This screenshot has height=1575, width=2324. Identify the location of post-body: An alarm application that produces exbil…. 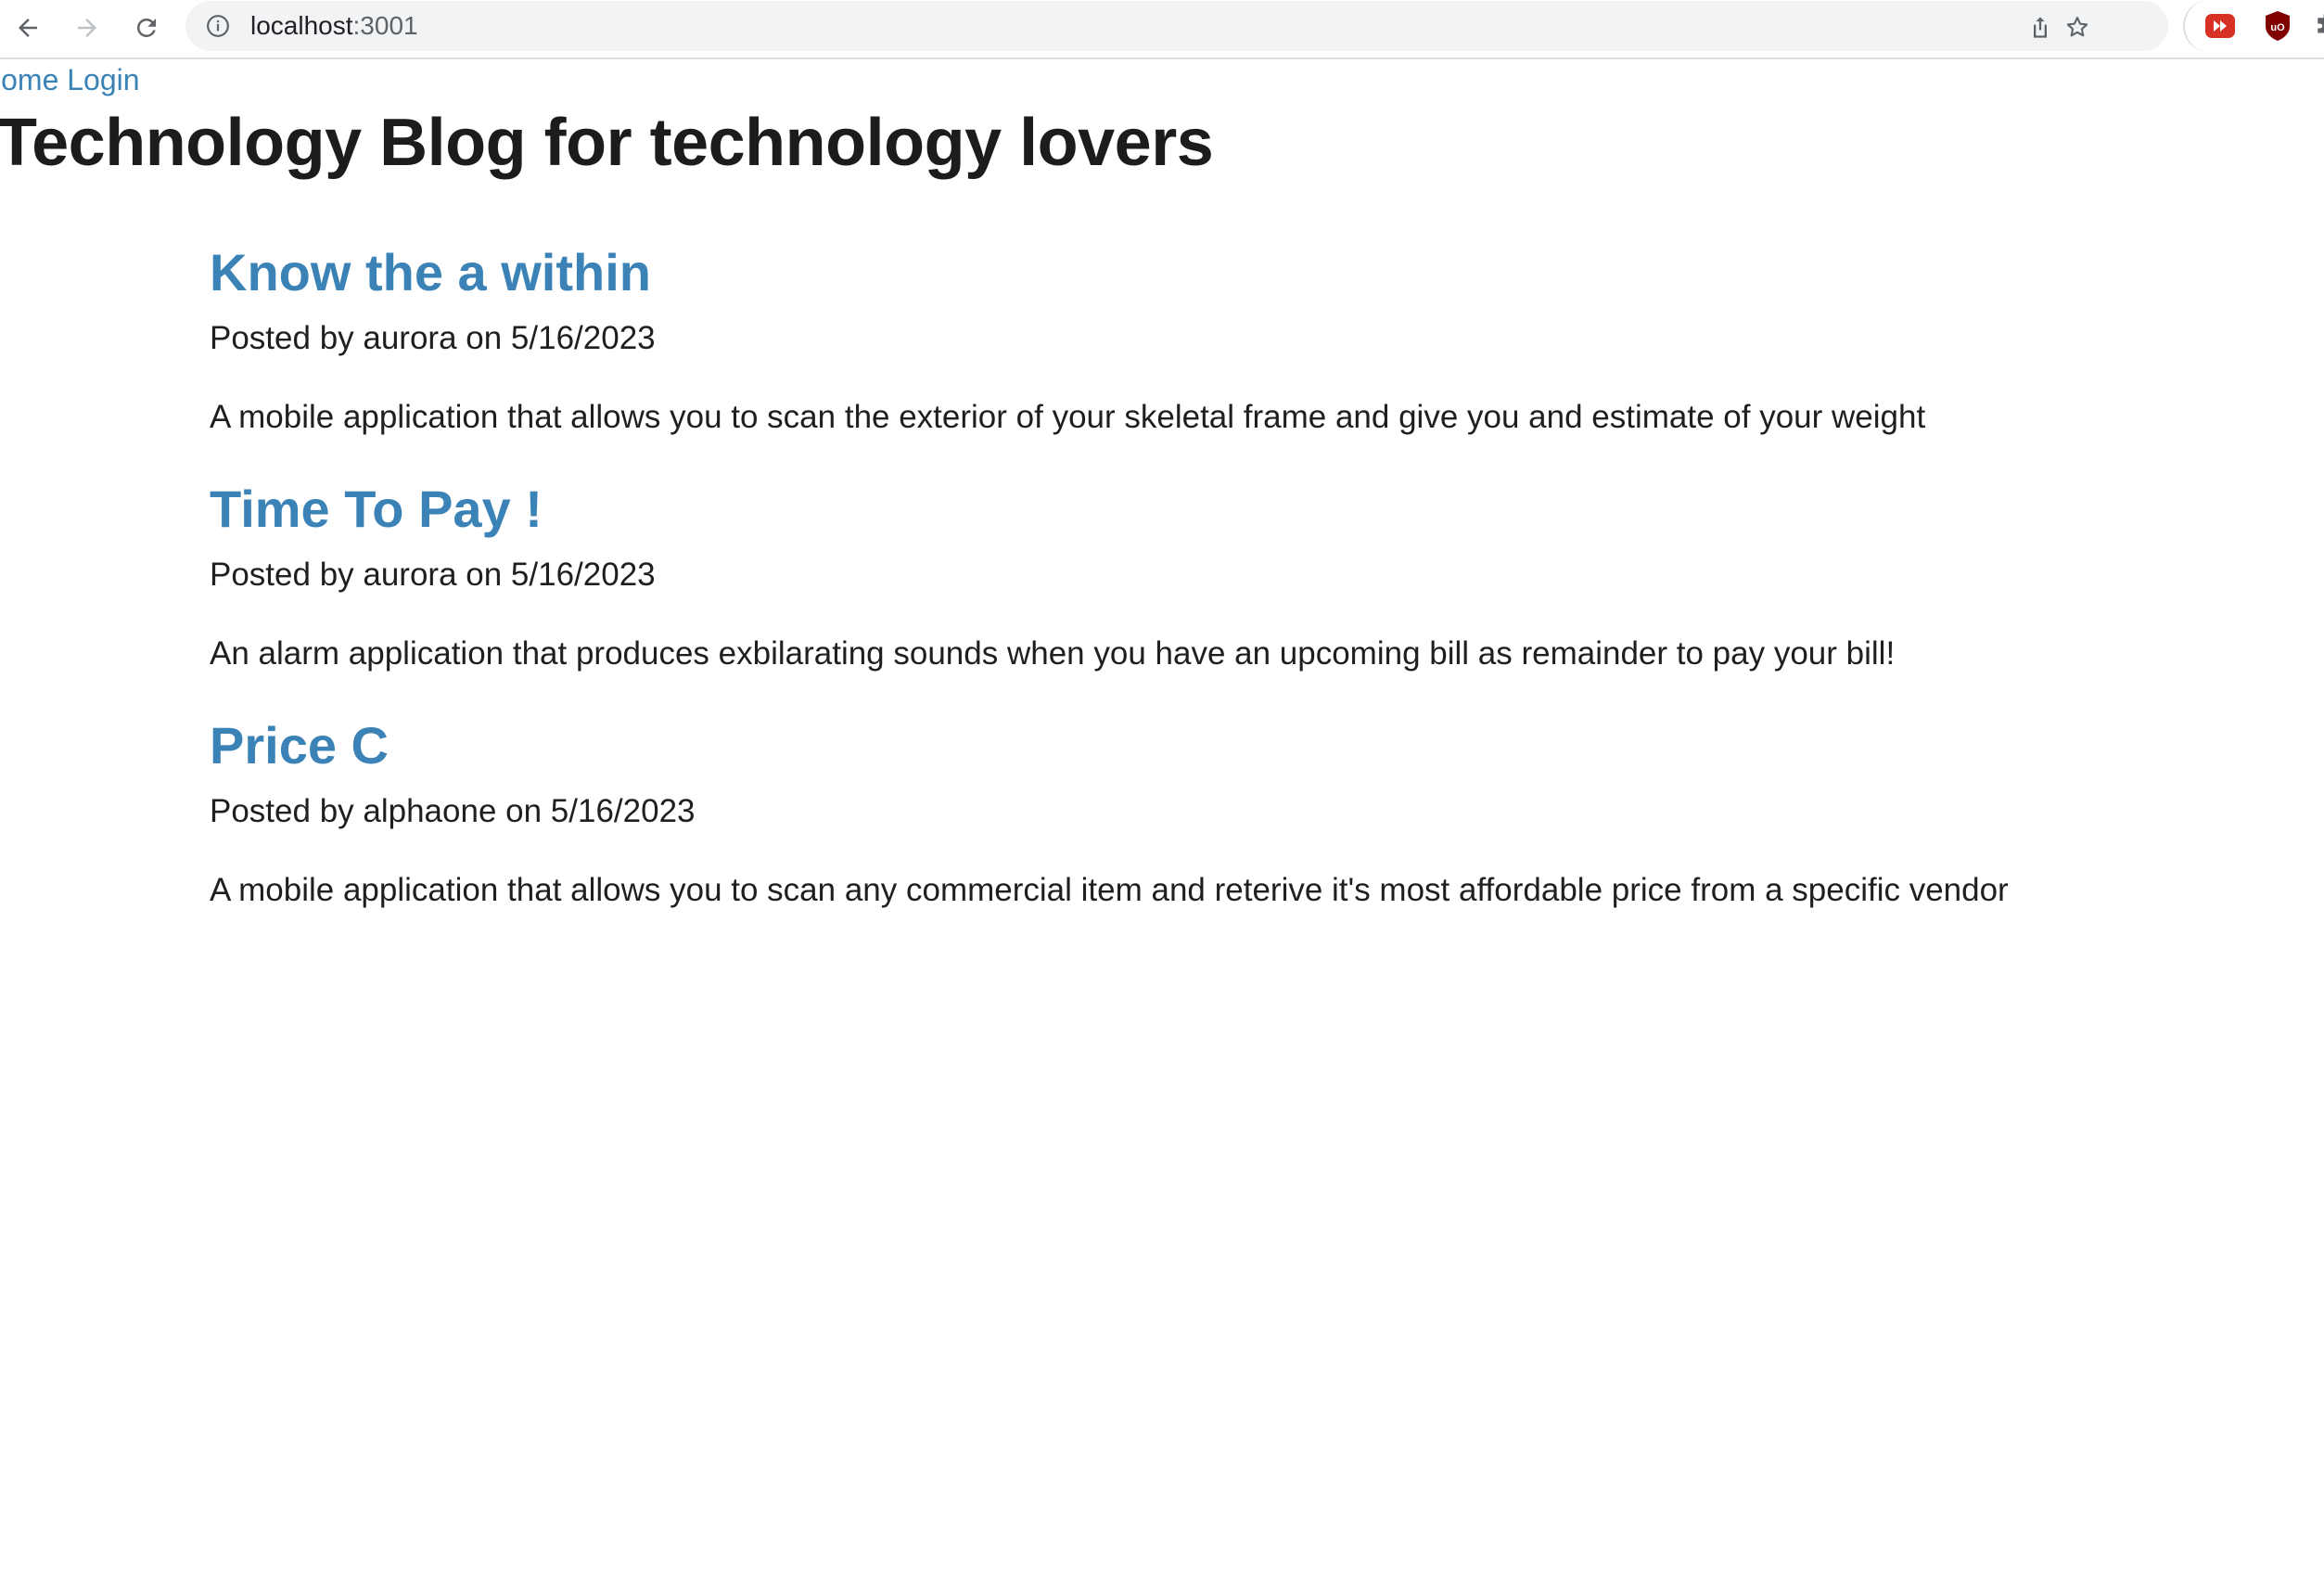
(1053, 653).